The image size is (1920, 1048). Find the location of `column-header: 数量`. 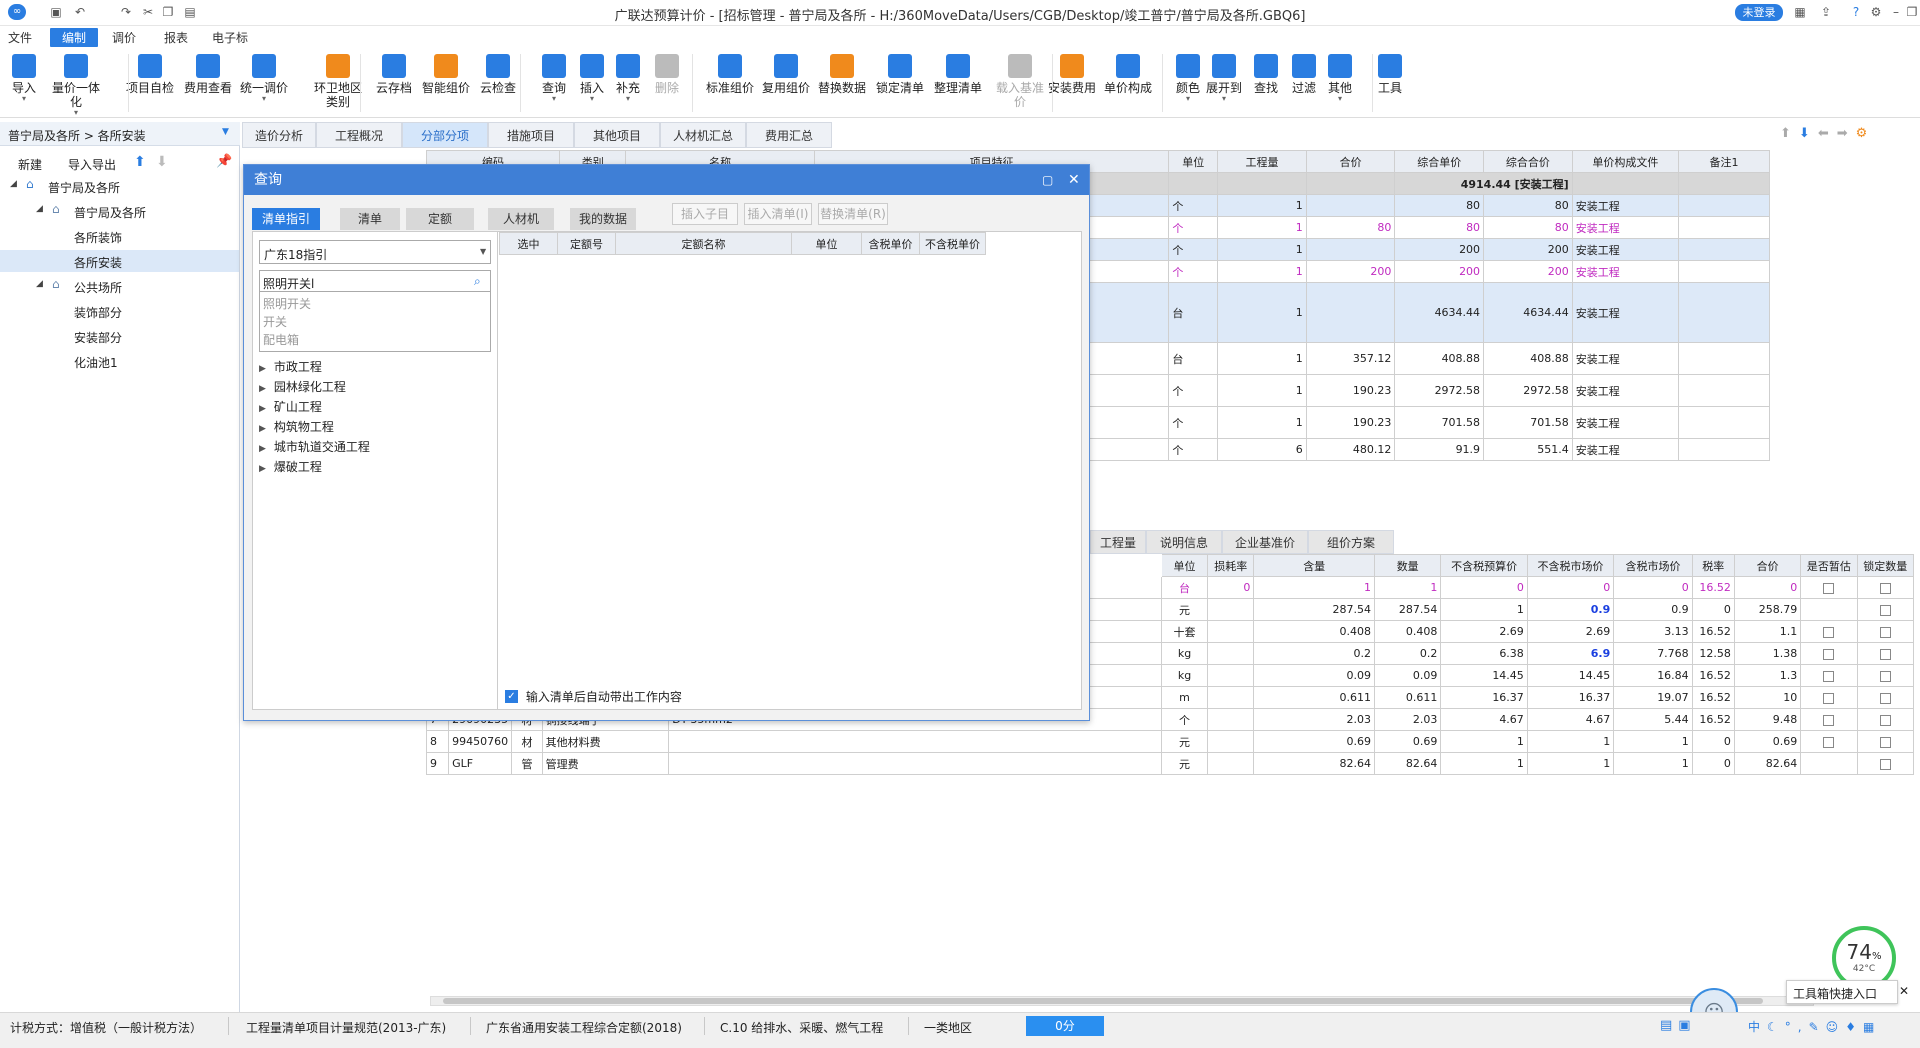

column-header: 数量 is located at coordinates (1408, 565).